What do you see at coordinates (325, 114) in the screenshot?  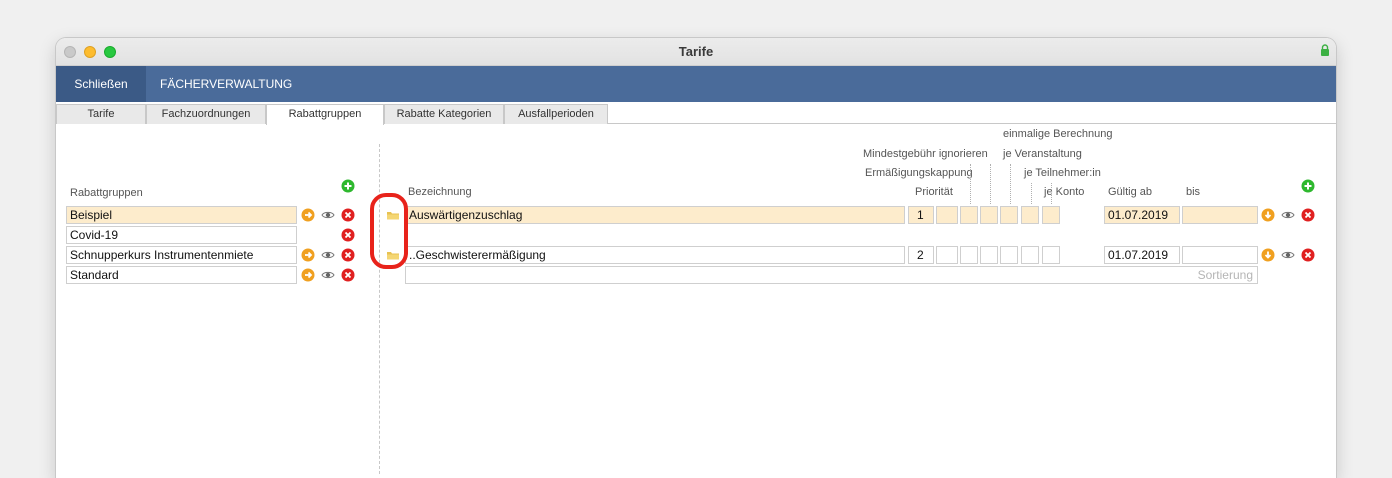 I see `tab-rabattgruppen: Rabattgruppen` at bounding box center [325, 114].